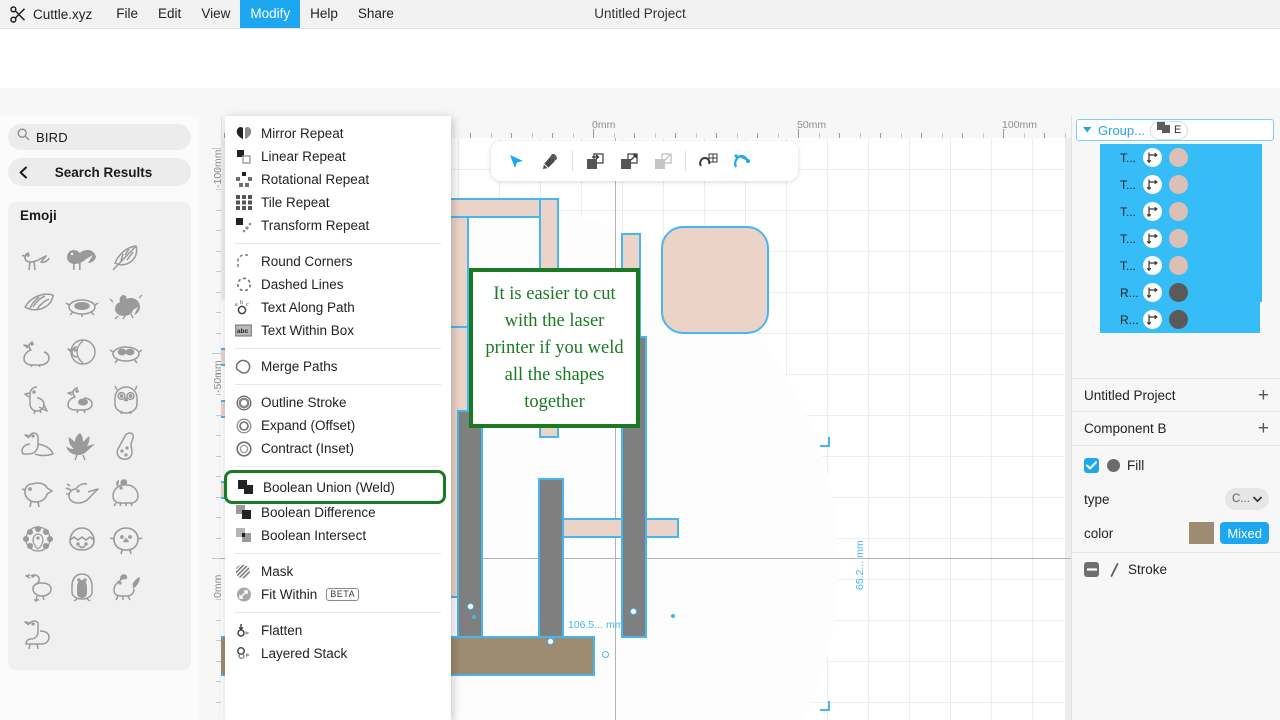  What do you see at coordinates (825, 442) in the screenshot?
I see `bbox-corner` at bounding box center [825, 442].